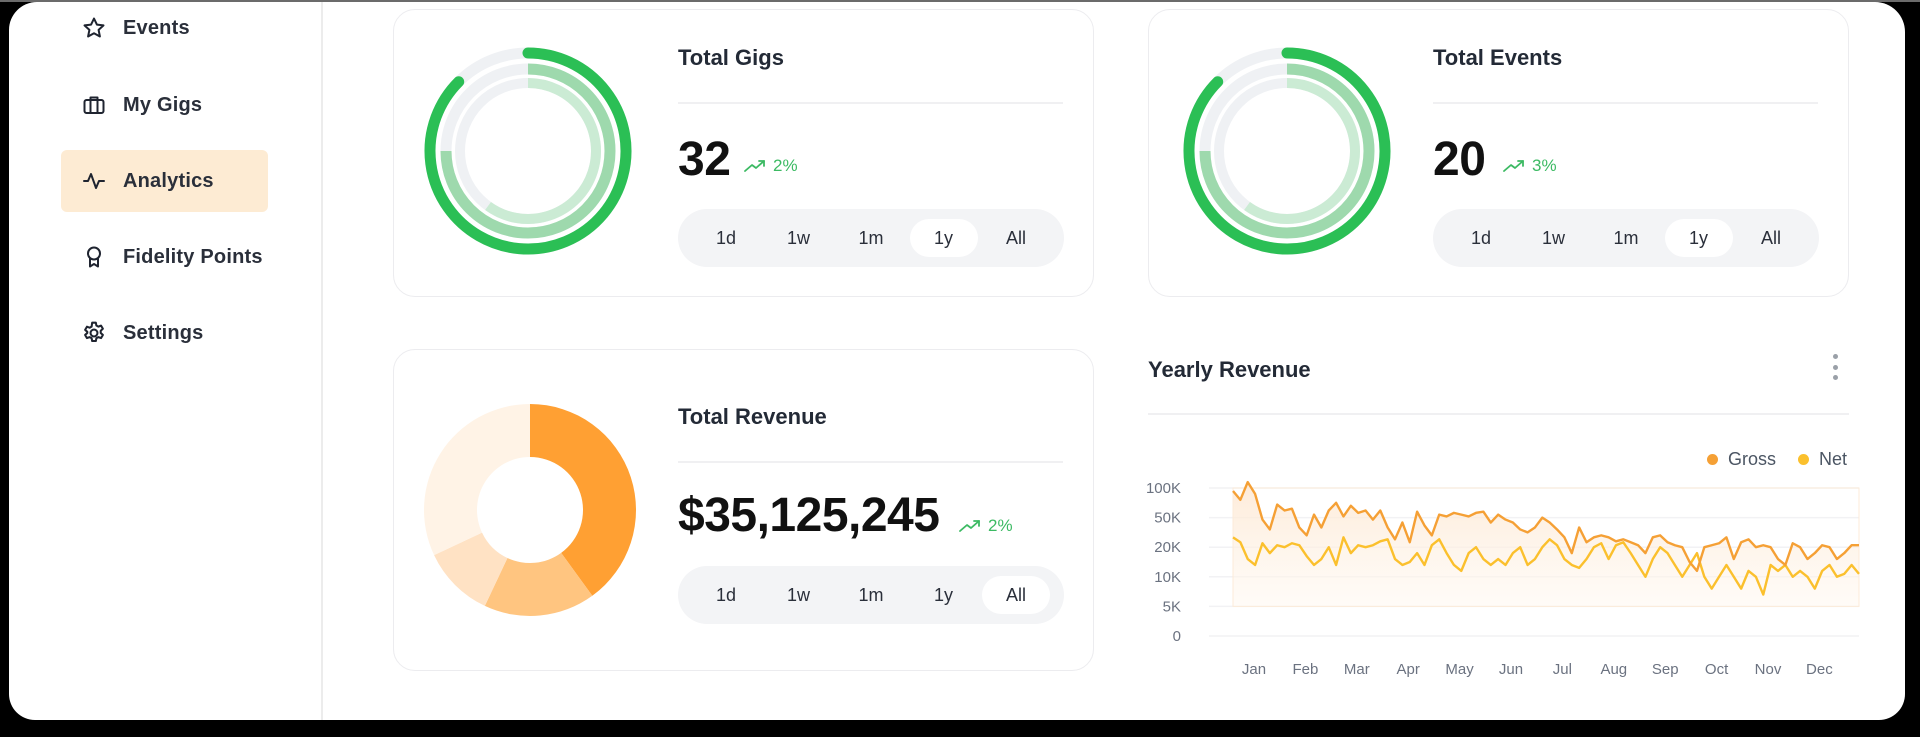  Describe the element at coordinates (1254, 669) in the screenshot. I see `x-tick-label: Jan` at that location.